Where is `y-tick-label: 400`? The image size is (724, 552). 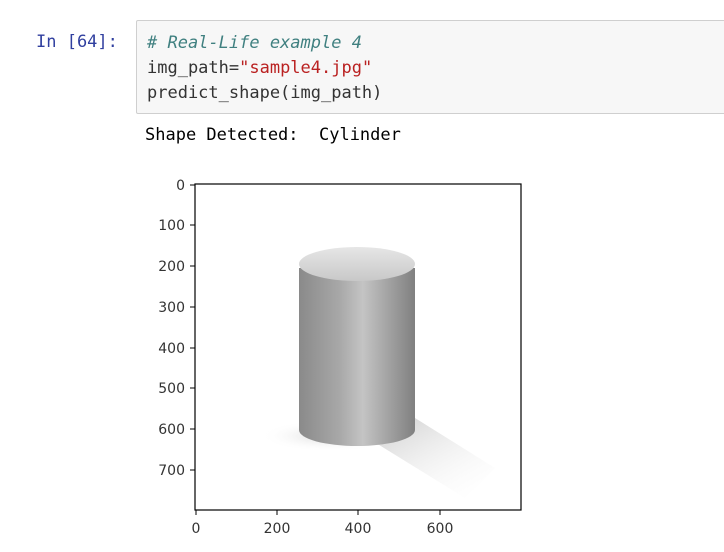 y-tick-label: 400 is located at coordinates (171, 349).